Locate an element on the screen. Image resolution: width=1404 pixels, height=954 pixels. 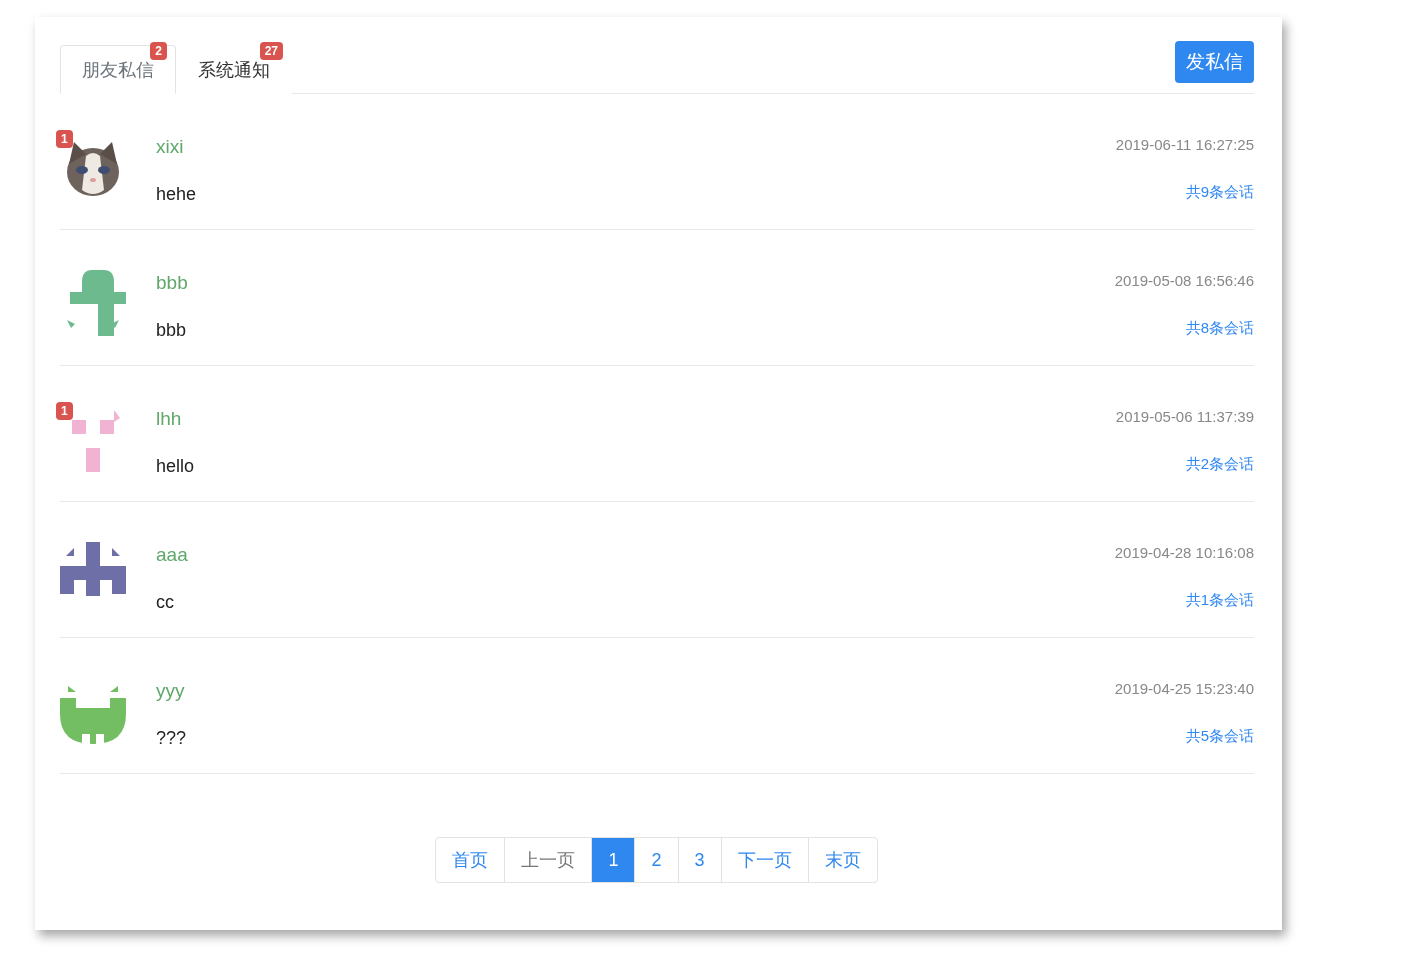
sender-name: yyy is located at coordinates (170, 691).